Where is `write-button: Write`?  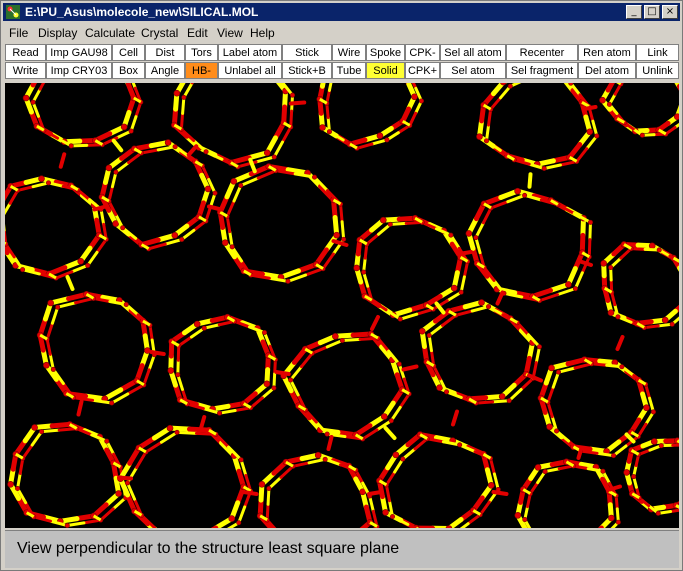
write-button: Write is located at coordinates (25, 70).